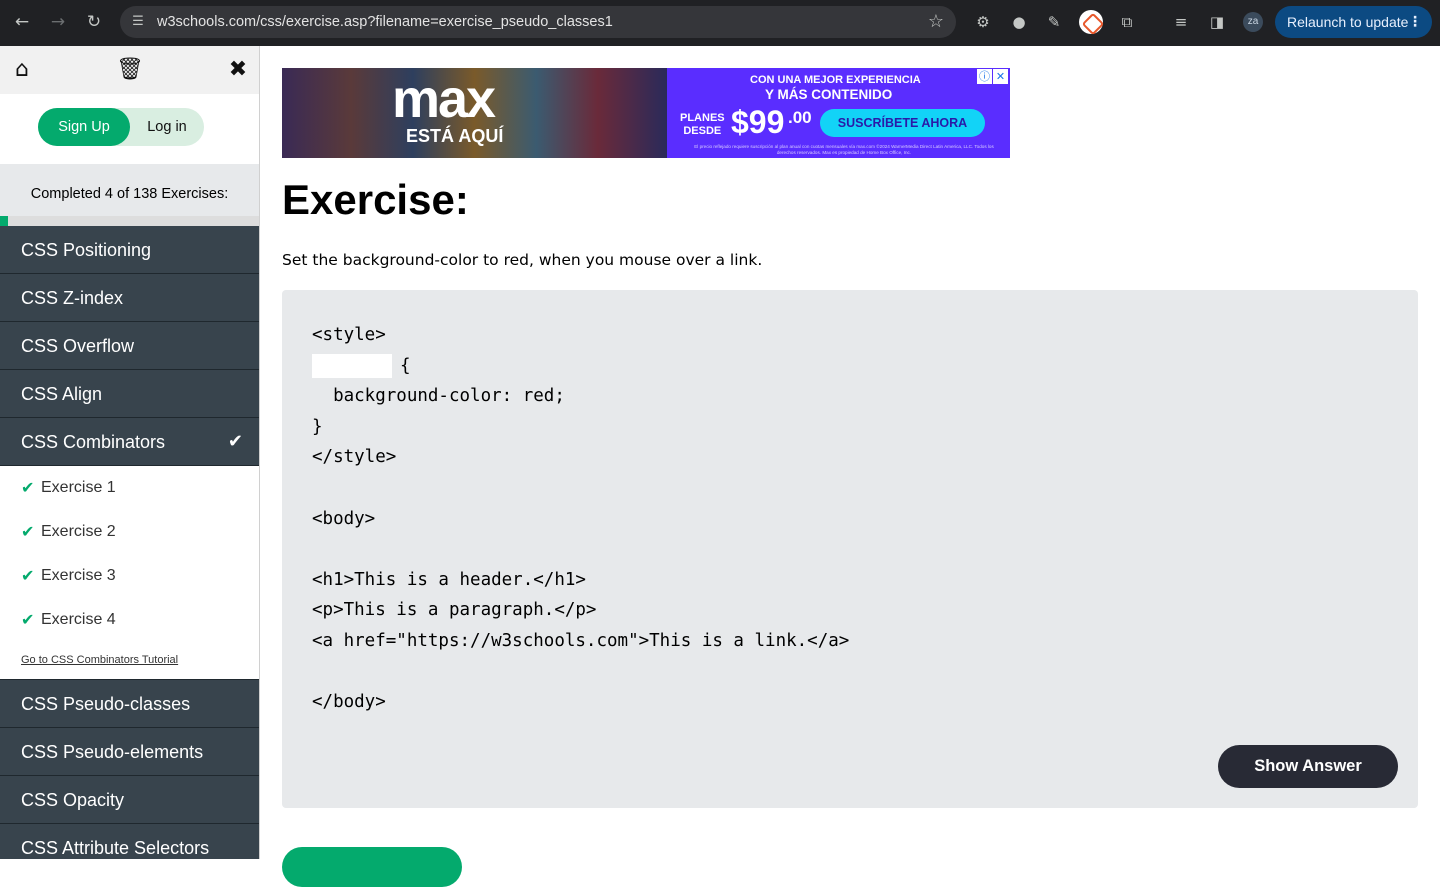 This screenshot has height=887, width=1440. What do you see at coordinates (984, 76) in the screenshot?
I see `ad-info-icon: ⓘ` at bounding box center [984, 76].